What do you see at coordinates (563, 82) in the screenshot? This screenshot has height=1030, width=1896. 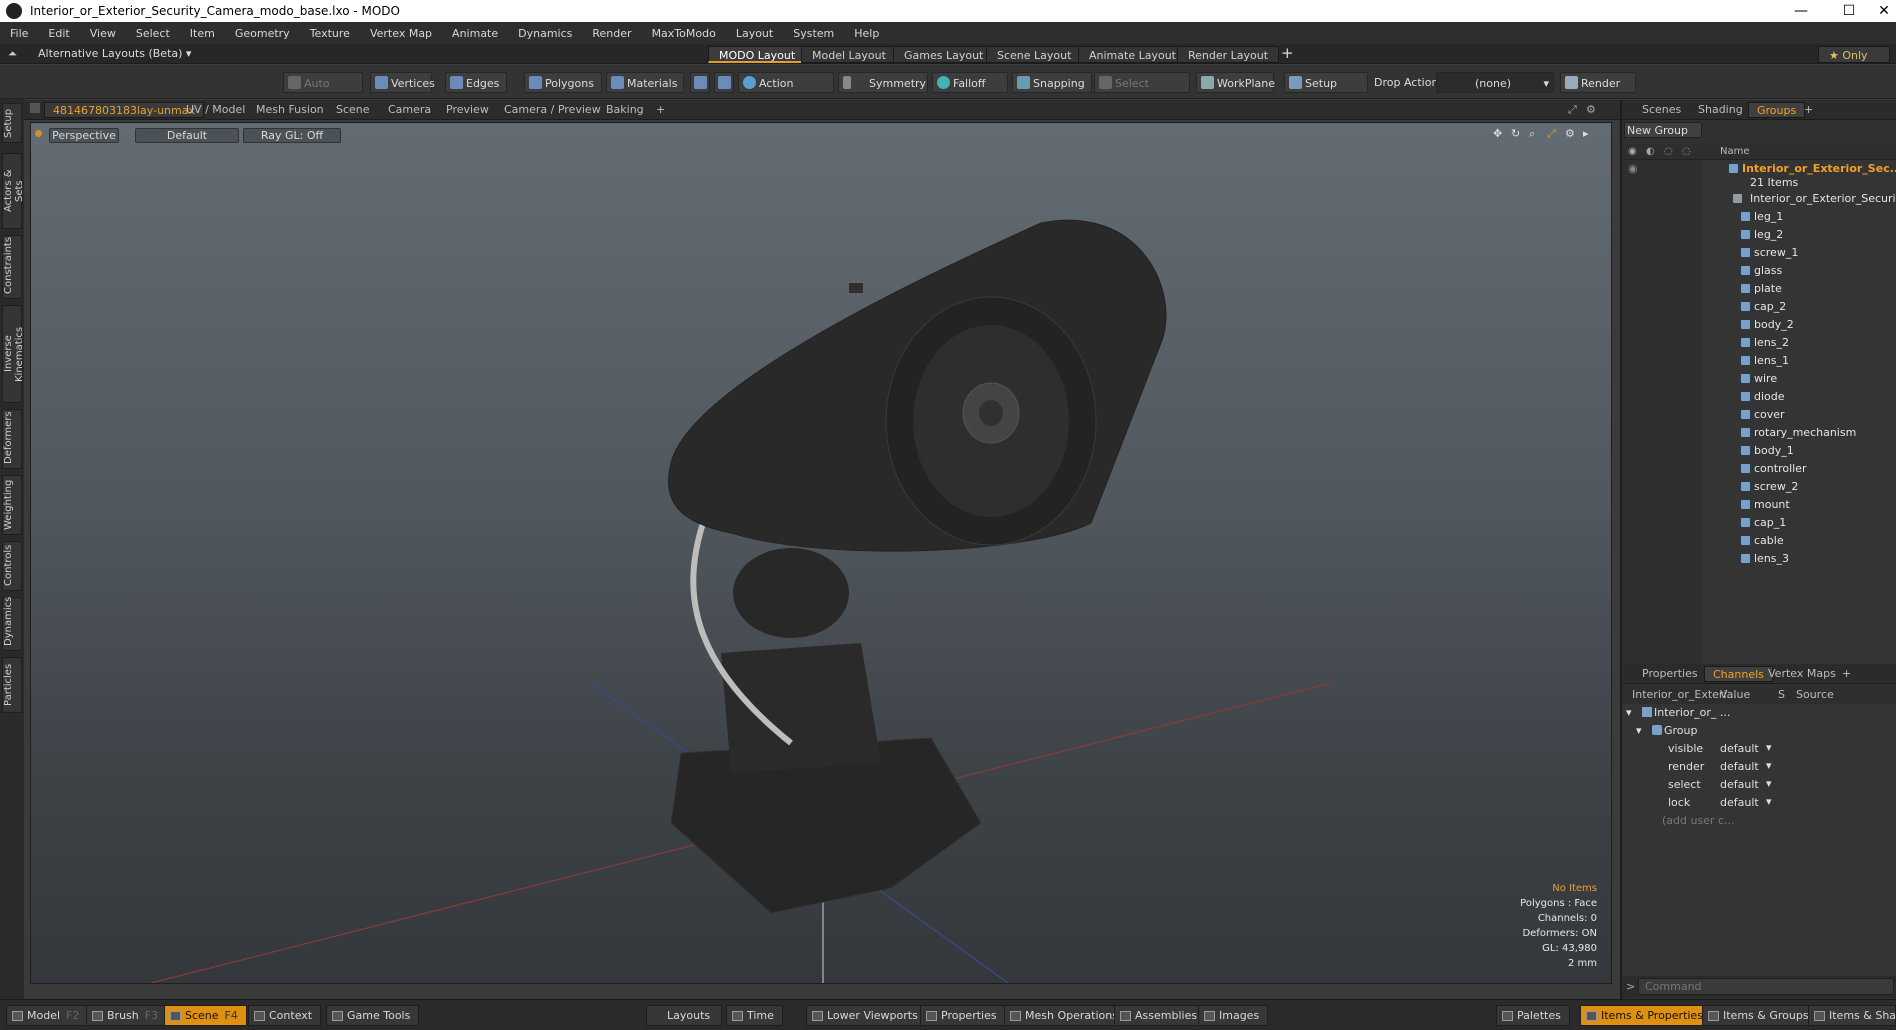 I see `polygons-button: Polygons` at bounding box center [563, 82].